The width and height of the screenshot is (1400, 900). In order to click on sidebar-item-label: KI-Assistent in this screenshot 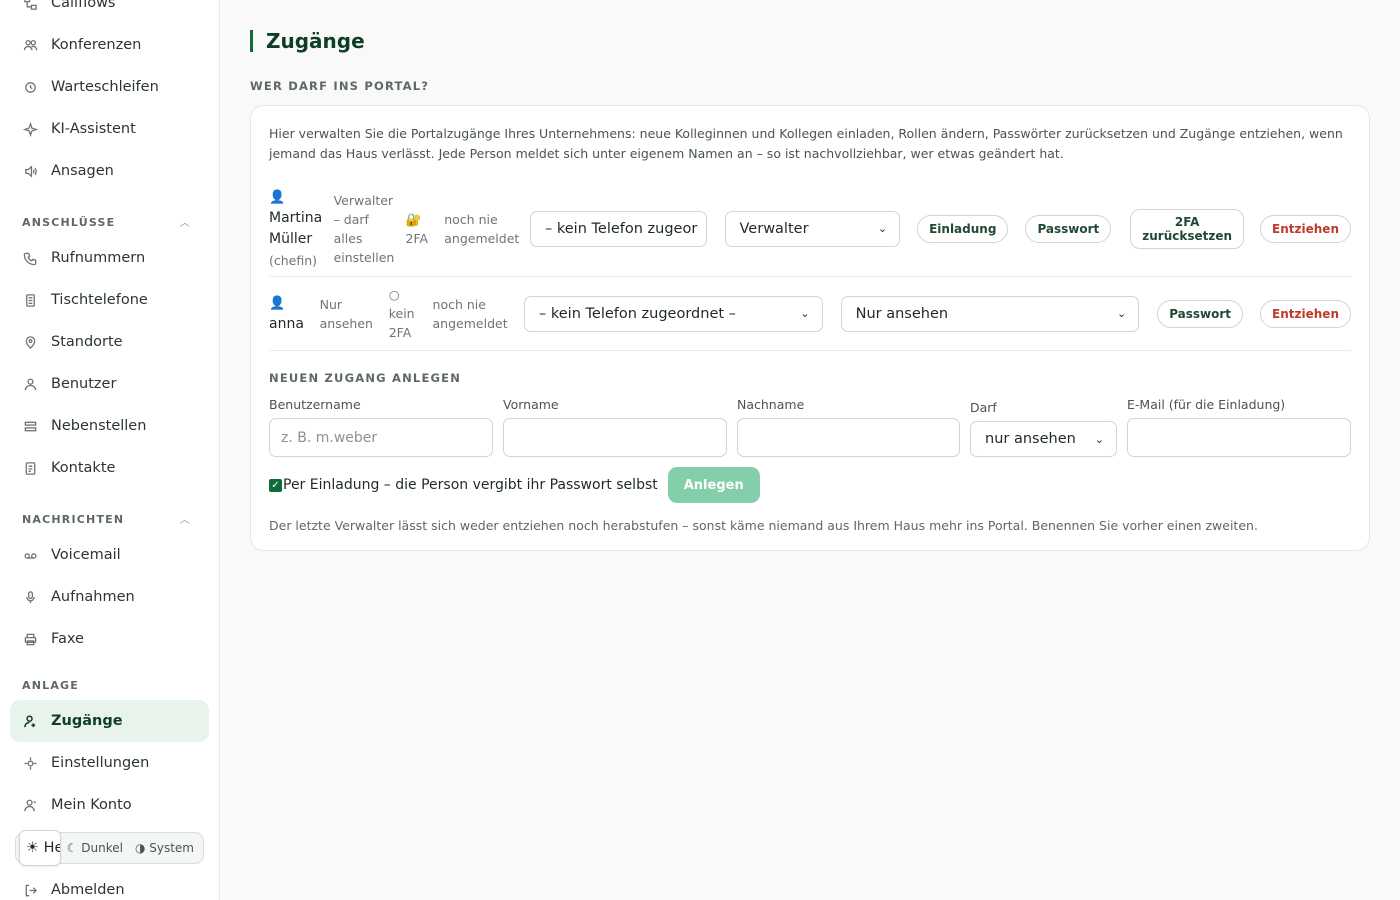, I will do `click(93, 129)`.